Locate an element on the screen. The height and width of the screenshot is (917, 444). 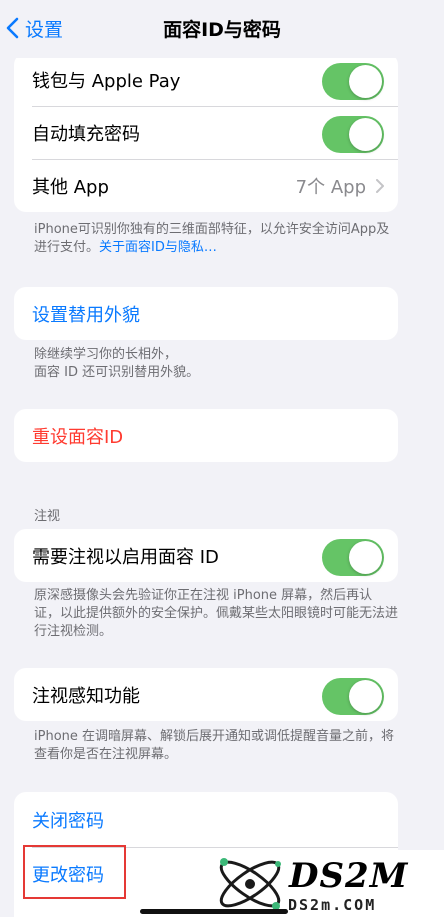
highlight-box is located at coordinates (74, 872).